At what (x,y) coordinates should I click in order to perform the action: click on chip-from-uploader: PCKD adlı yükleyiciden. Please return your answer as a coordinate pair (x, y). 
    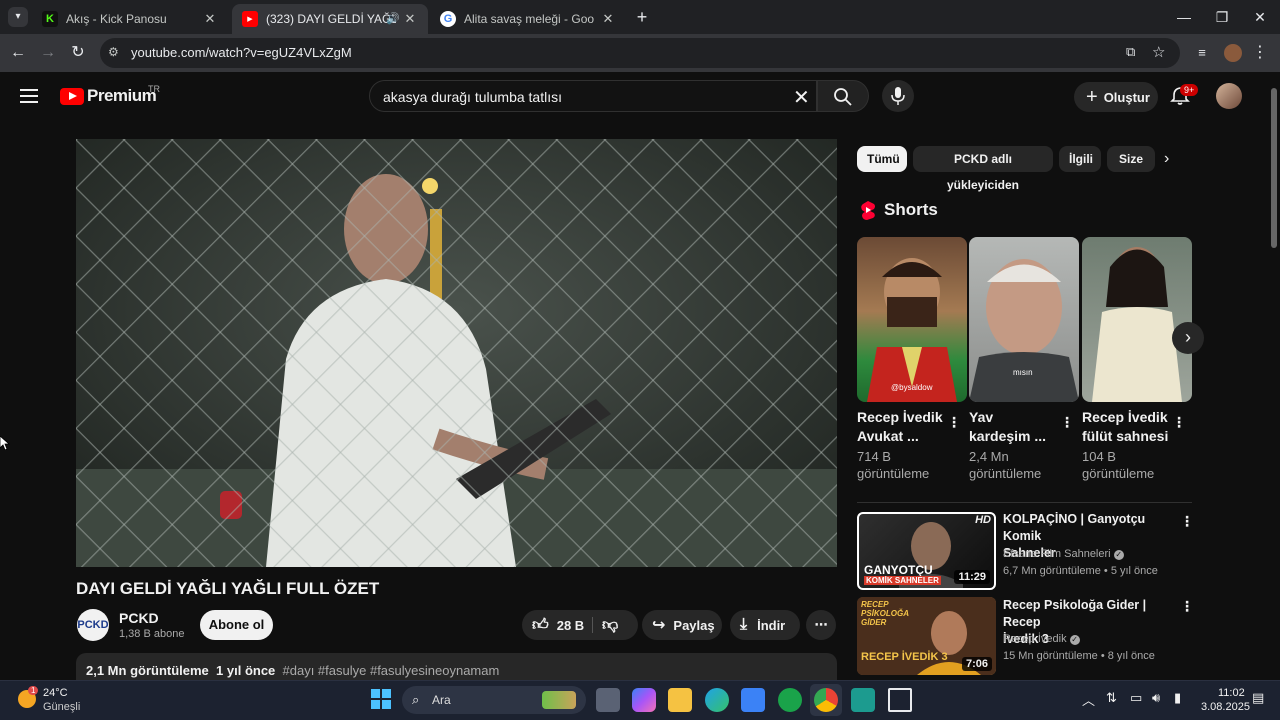
    Looking at the image, I should click on (983, 169).